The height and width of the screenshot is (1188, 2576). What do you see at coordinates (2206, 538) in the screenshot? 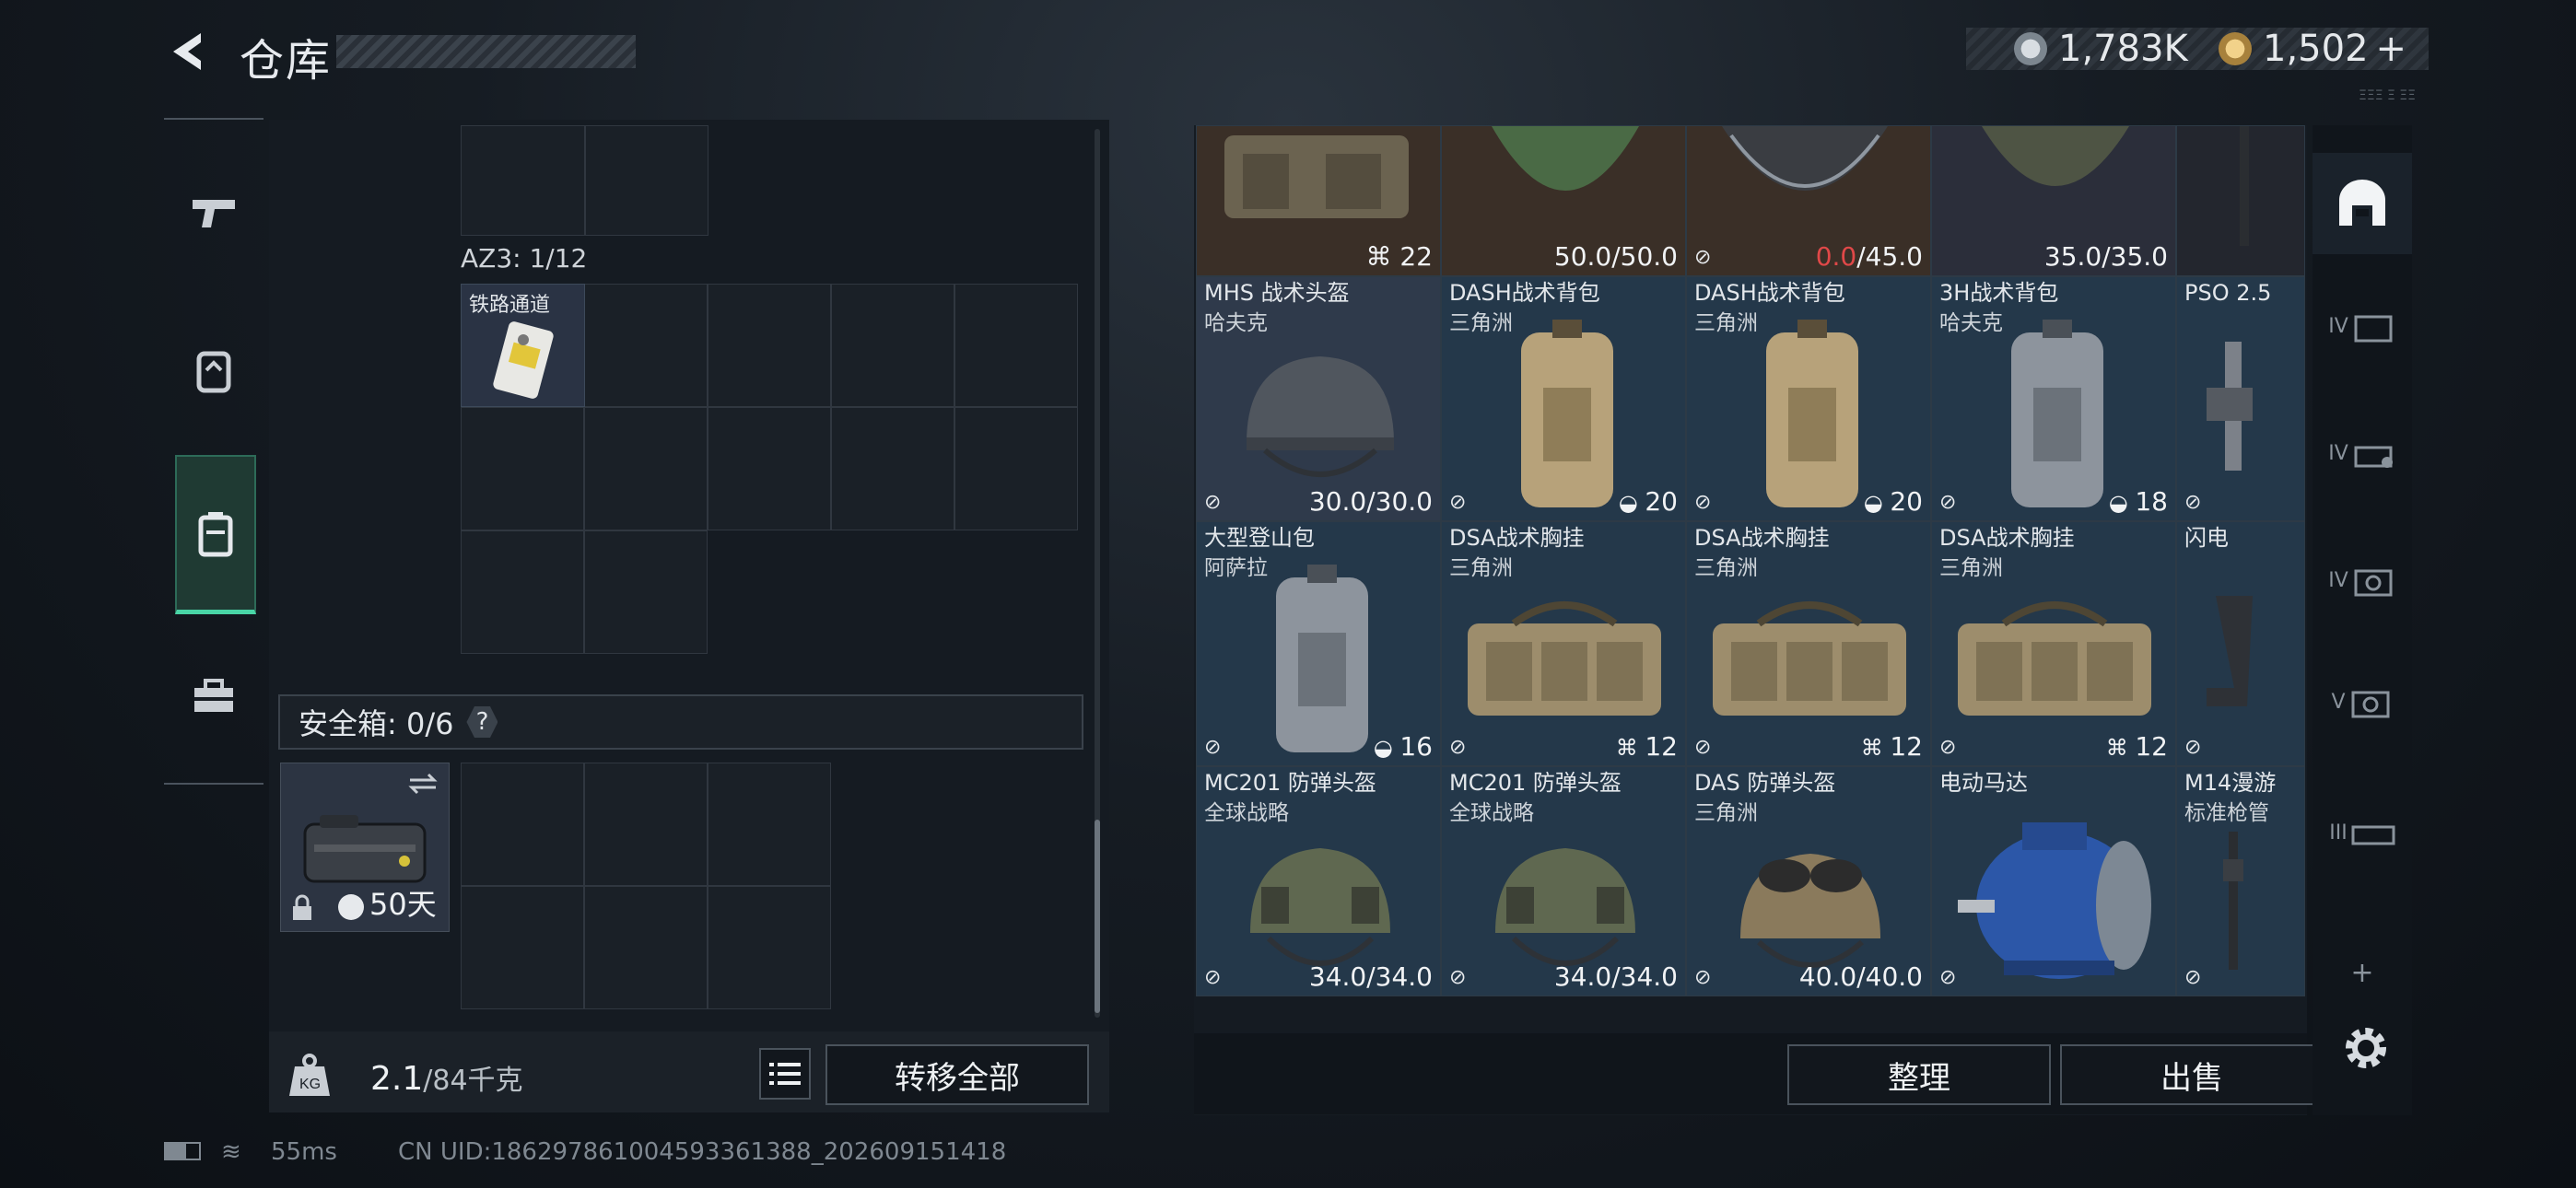
I see `item-name: 闪电` at bounding box center [2206, 538].